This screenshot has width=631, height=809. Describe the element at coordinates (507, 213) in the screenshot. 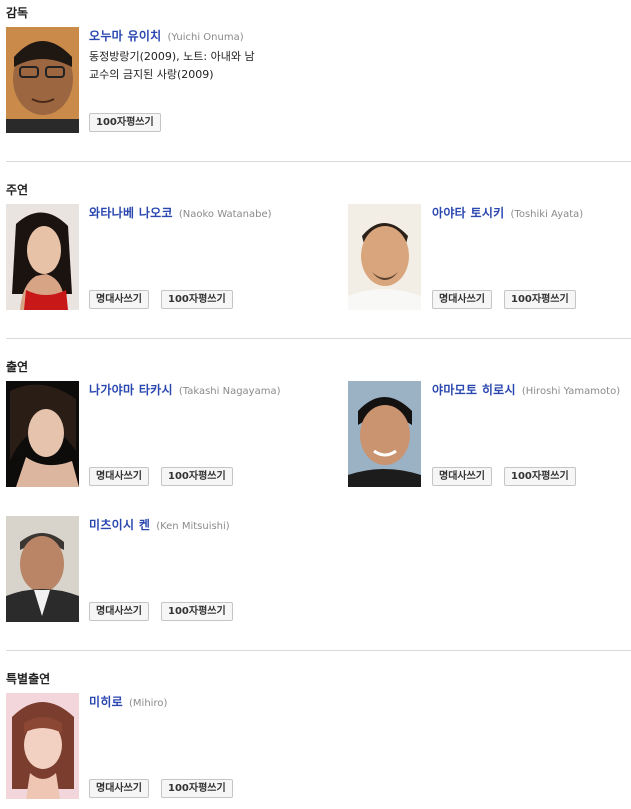

I see `person-info-ayata: 아야타 토시키 (Toshiki Ayata)` at that location.